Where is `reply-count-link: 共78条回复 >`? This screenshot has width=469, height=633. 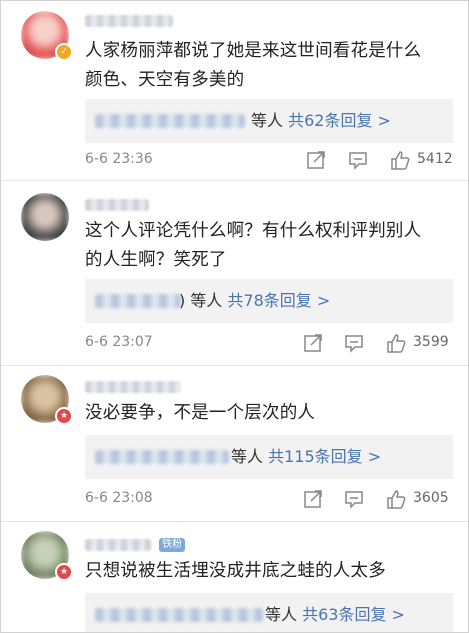
reply-count-link: 共78条回复 > is located at coordinates (278, 300).